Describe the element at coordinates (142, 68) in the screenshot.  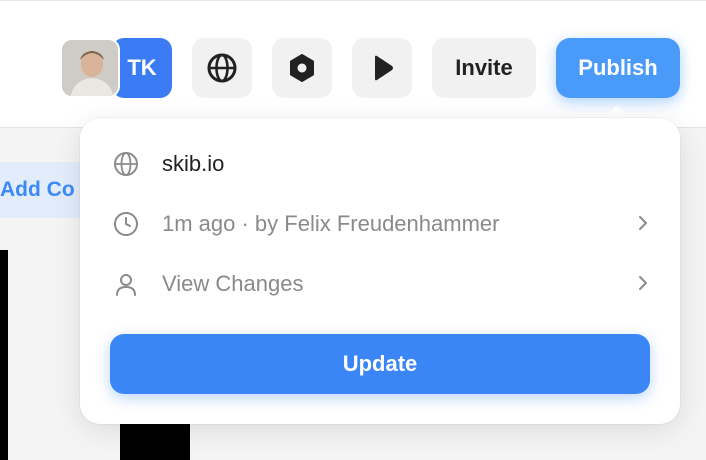
I see `avatar-initials: TK` at that location.